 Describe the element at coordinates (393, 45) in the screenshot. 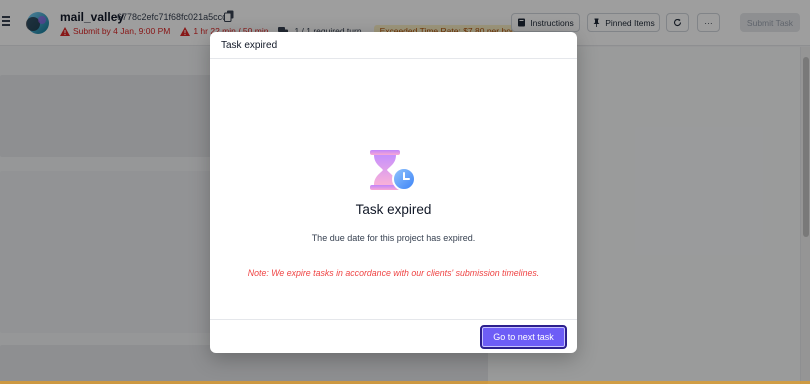

I see `dialog-header: Task expired` at that location.